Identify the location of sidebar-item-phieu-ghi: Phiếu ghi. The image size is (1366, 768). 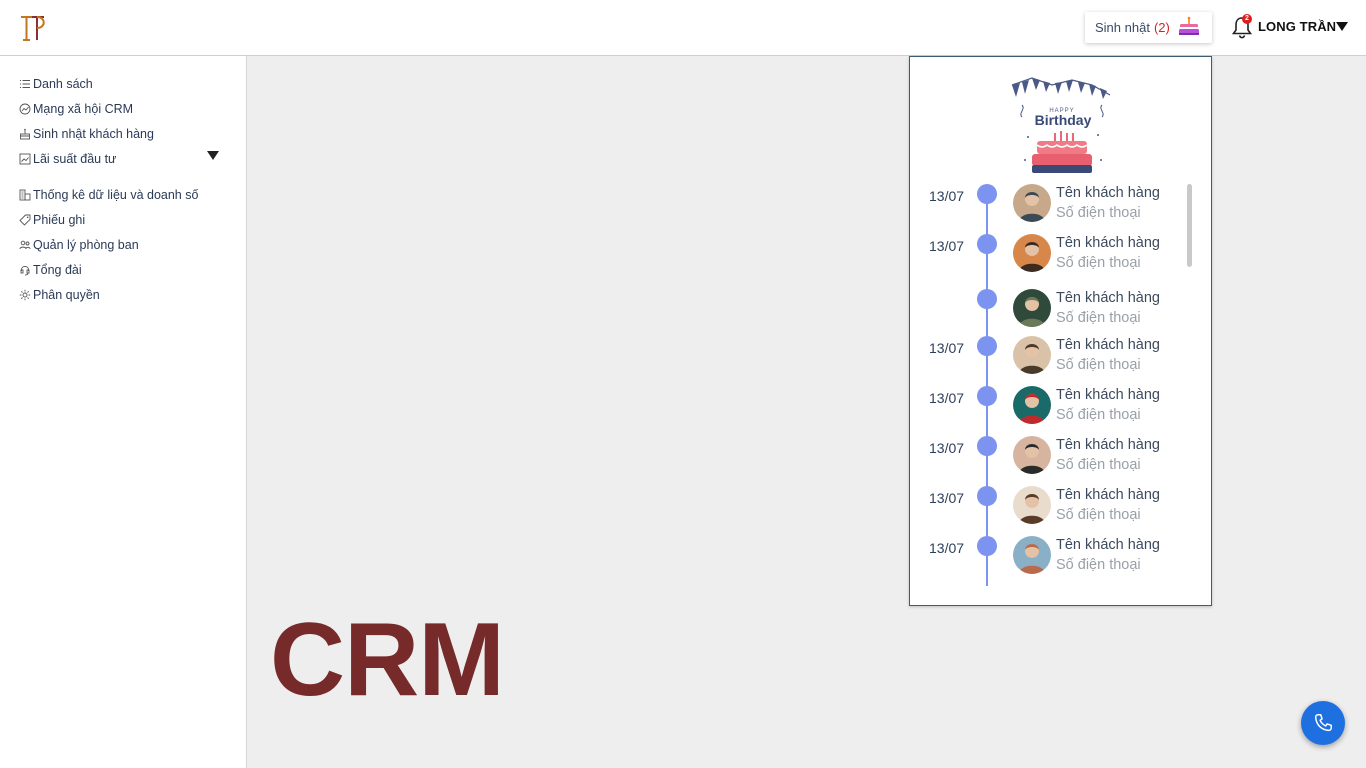
(52, 220).